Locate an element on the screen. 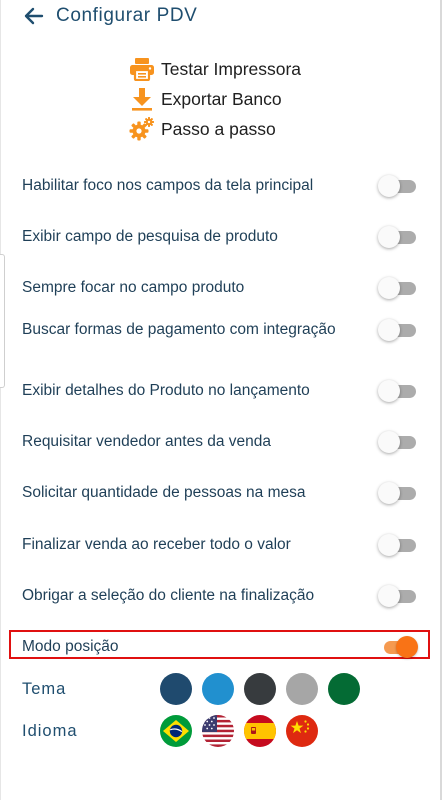 This screenshot has height=800, width=442. payment-integration-toggle is located at coordinates (398, 330).